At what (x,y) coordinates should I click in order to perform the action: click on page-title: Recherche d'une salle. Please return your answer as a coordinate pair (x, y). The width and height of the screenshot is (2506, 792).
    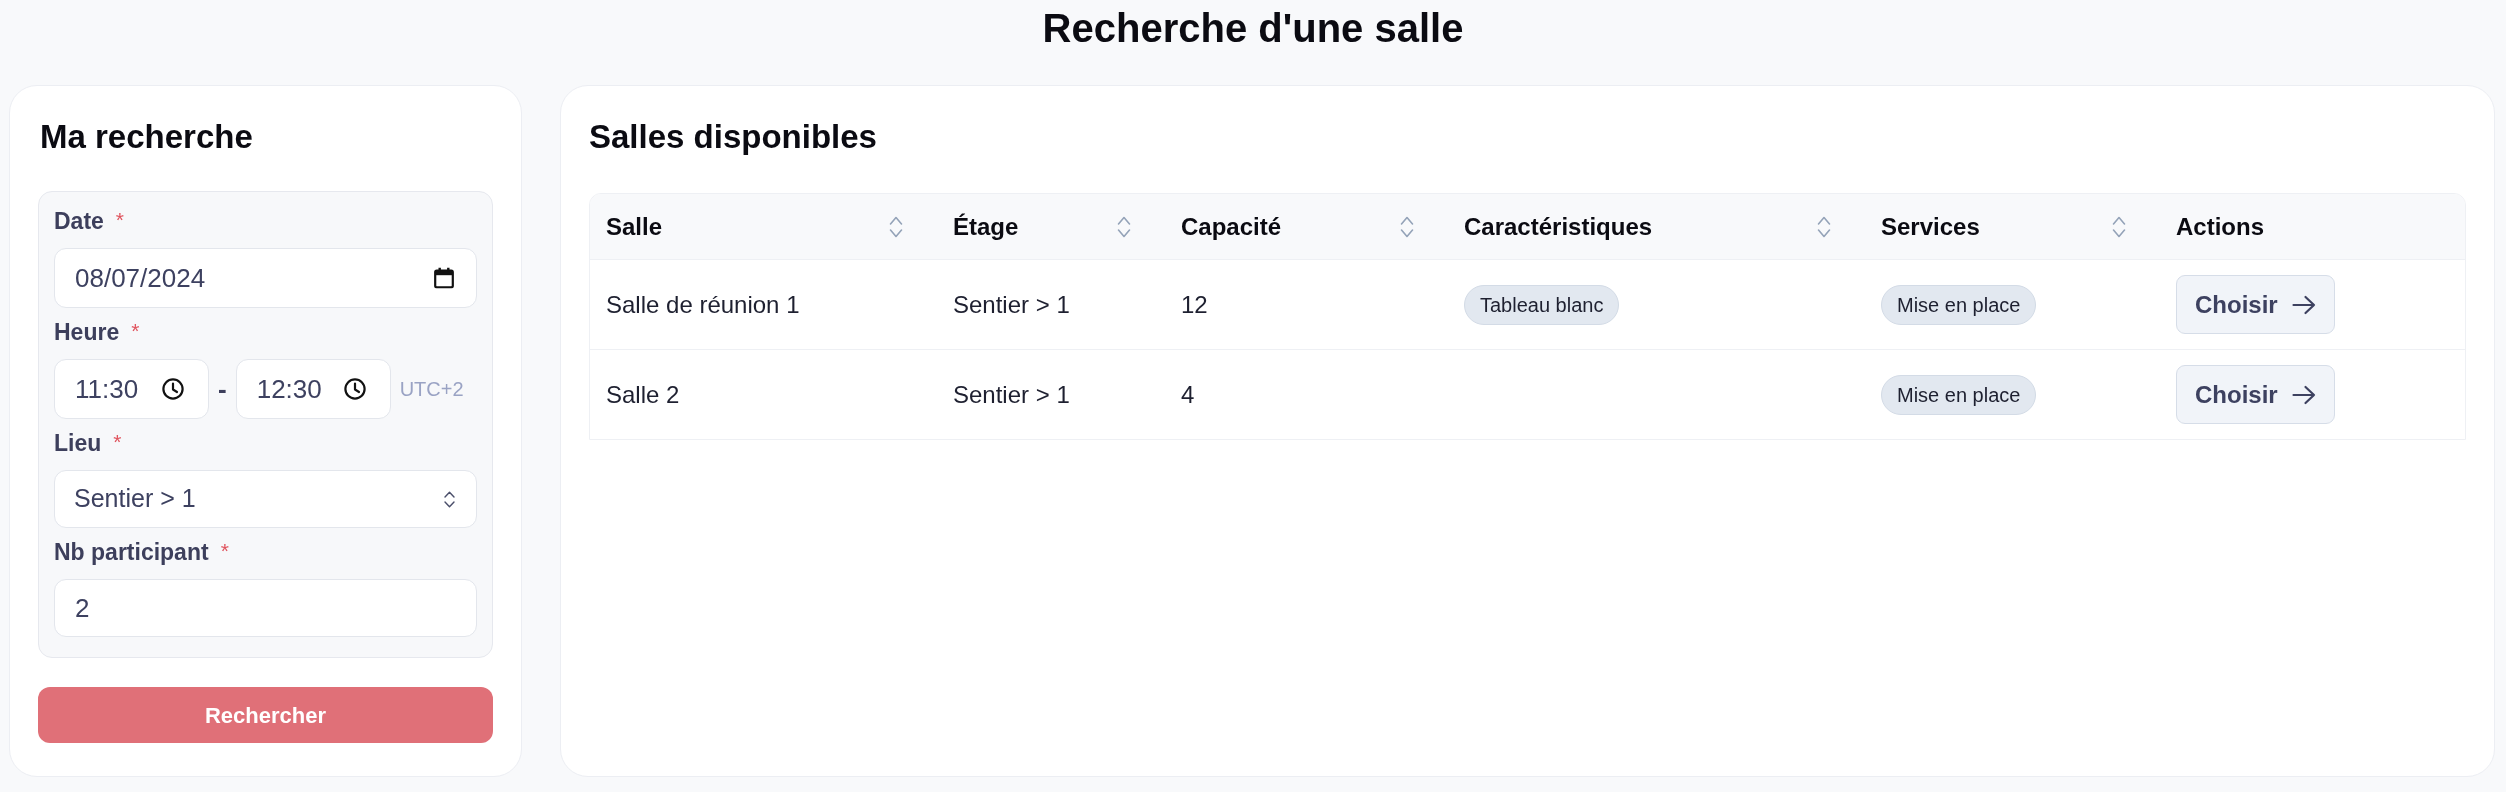
    Looking at the image, I should click on (1253, 28).